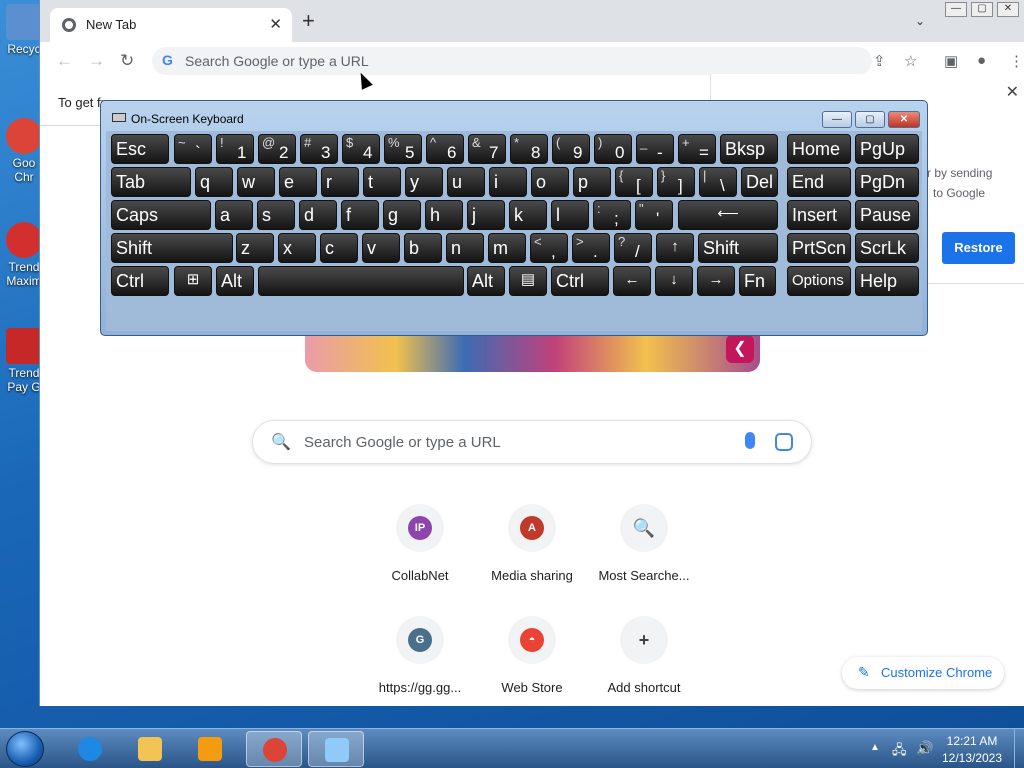 The image size is (1024, 768). Describe the element at coordinates (508, 182) in the screenshot. I see `key-i: i` at that location.